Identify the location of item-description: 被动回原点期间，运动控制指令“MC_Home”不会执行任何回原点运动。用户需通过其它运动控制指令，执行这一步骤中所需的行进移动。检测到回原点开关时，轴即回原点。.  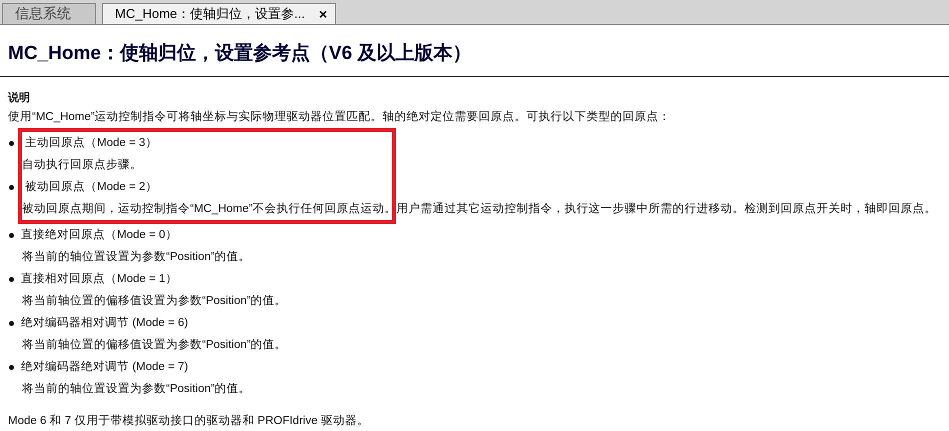
(479, 209).